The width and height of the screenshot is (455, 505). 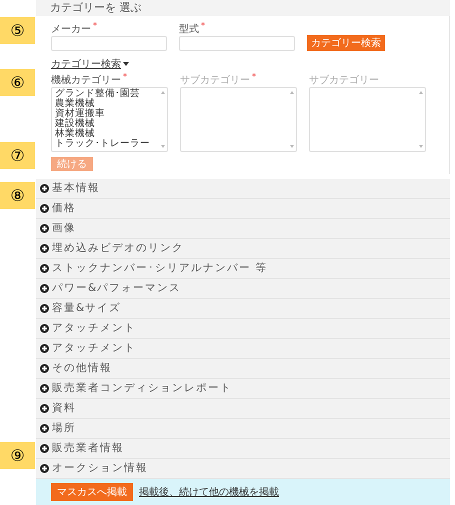 I want to click on field-label: メーカー, so click(x=71, y=29).